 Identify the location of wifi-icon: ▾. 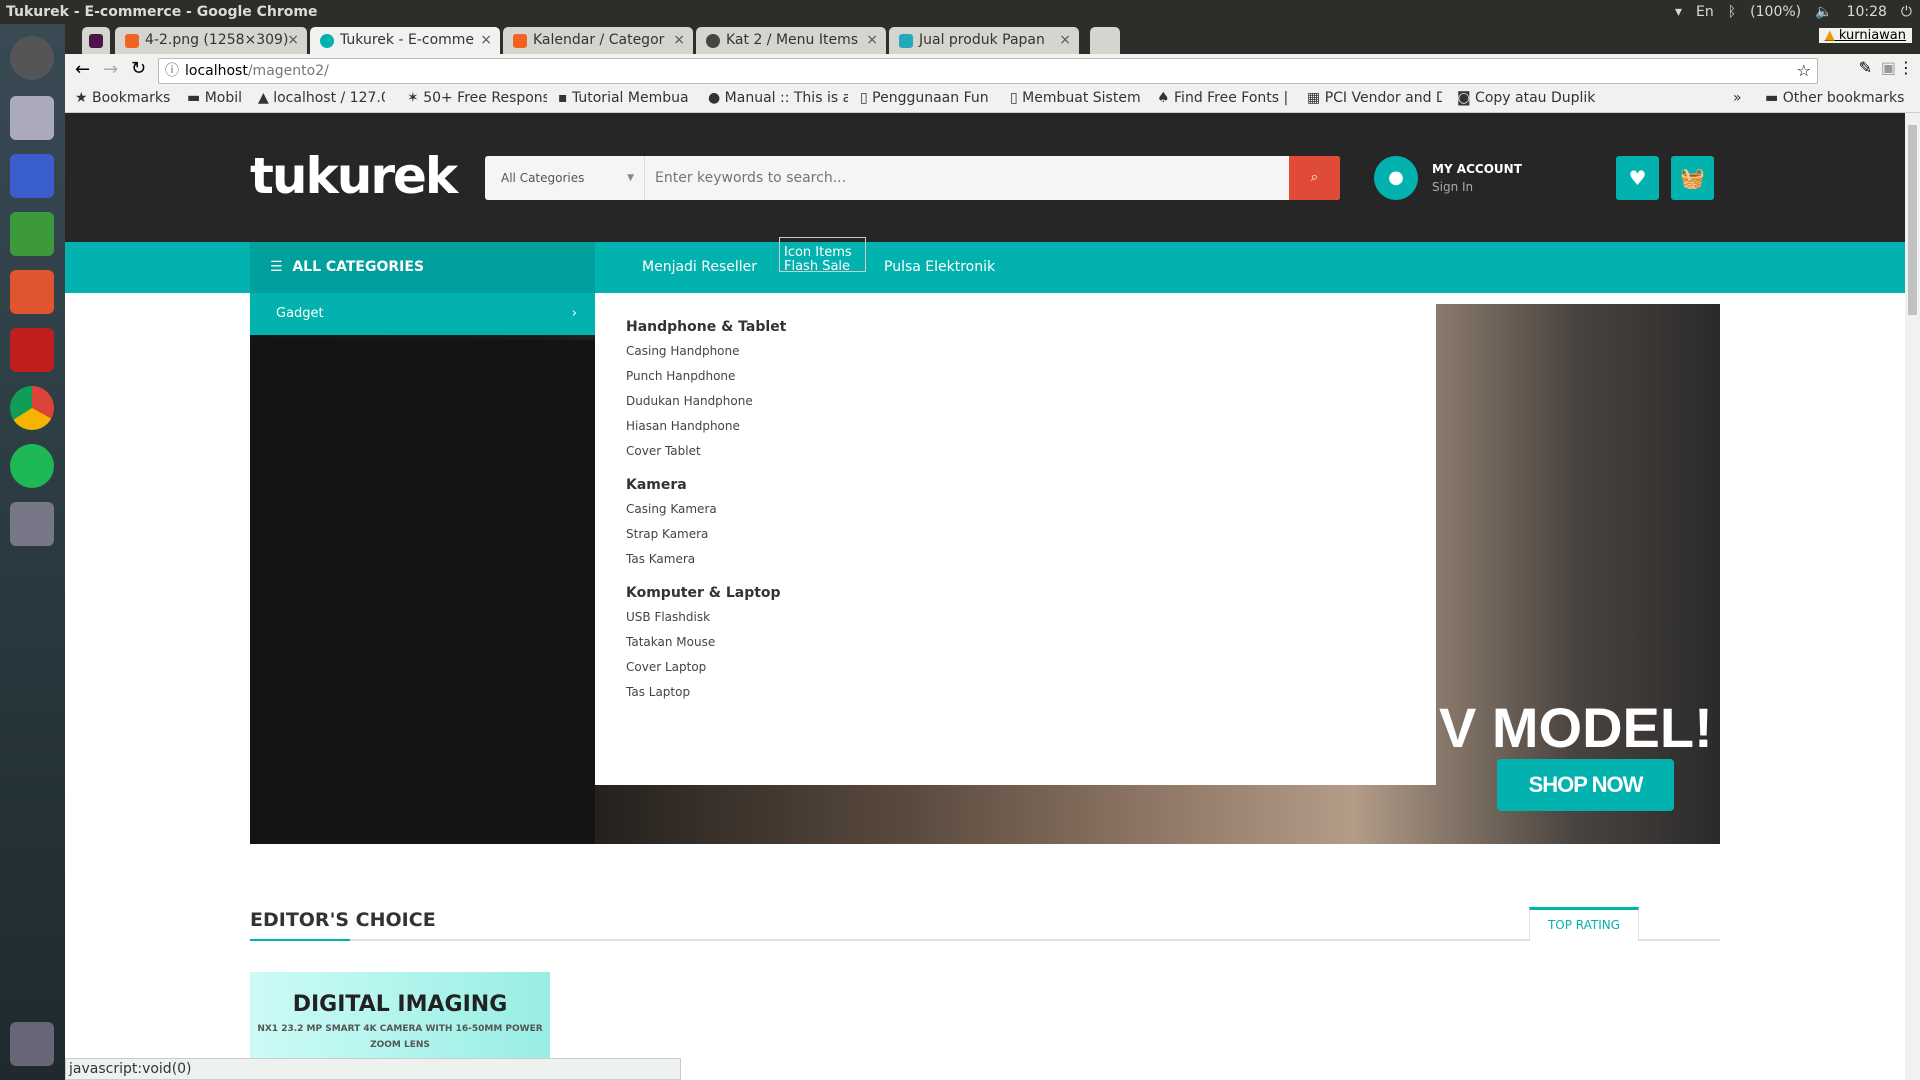
(1678, 12).